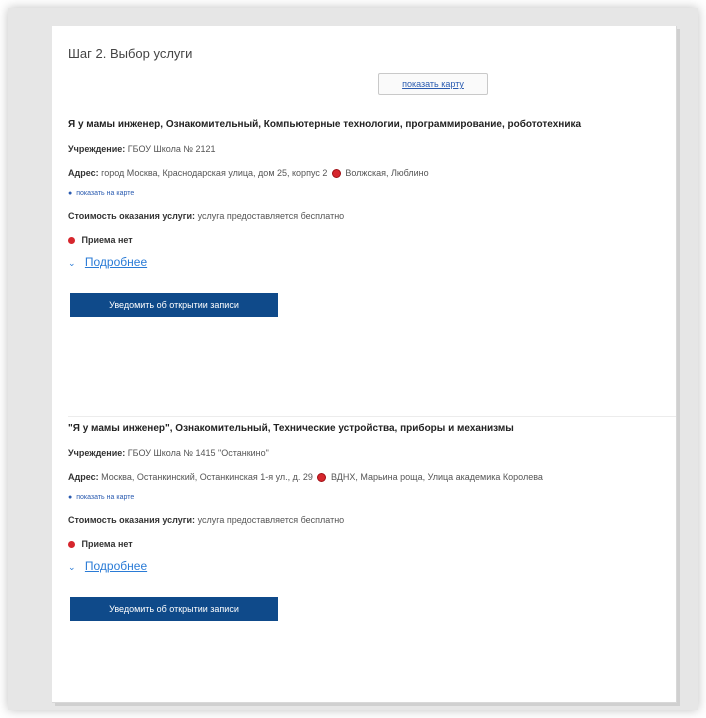  What do you see at coordinates (171, 149) in the screenshot?
I see `institution-value: ГБОУ Школа № 2121` at bounding box center [171, 149].